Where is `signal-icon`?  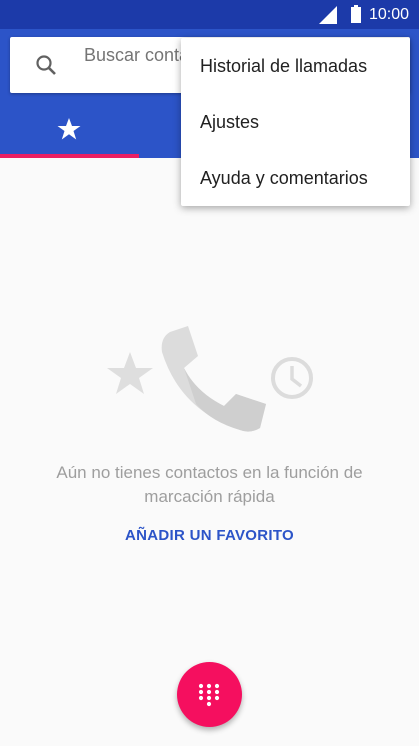
signal-icon is located at coordinates (328, 15).